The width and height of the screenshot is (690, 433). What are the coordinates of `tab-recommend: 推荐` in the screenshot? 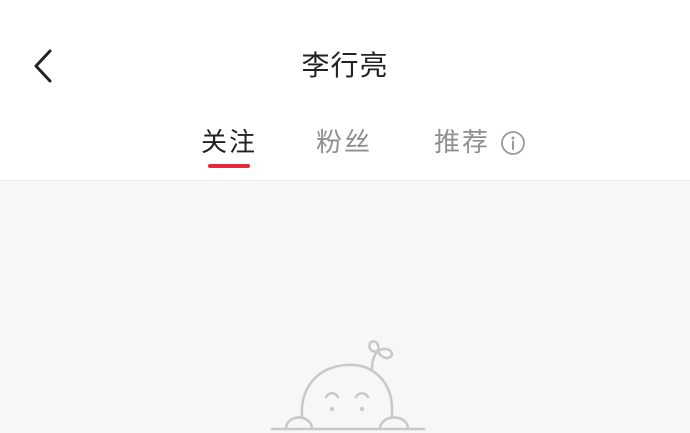 It's located at (462, 143).